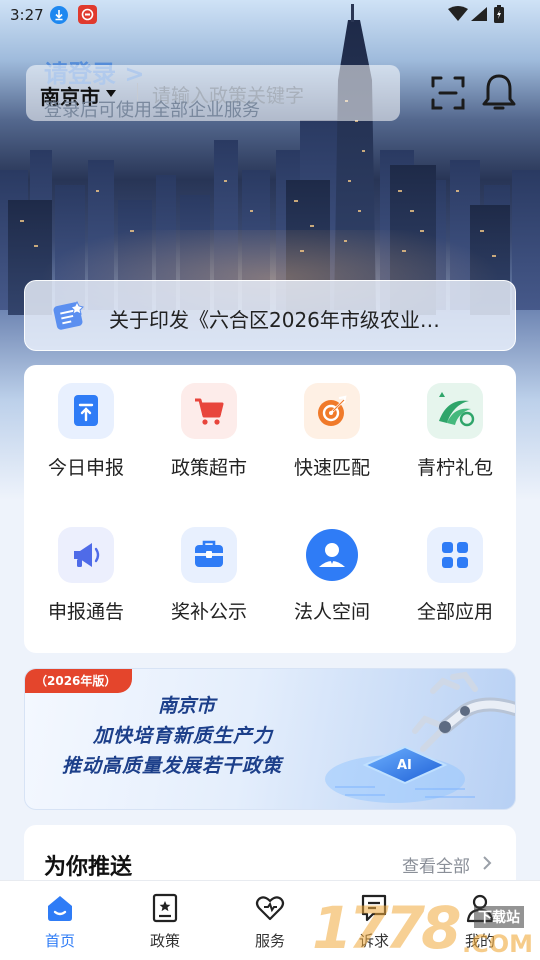 The height and width of the screenshot is (960, 540). What do you see at coordinates (209, 411) in the screenshot?
I see `shopping-cart-icon` at bounding box center [209, 411].